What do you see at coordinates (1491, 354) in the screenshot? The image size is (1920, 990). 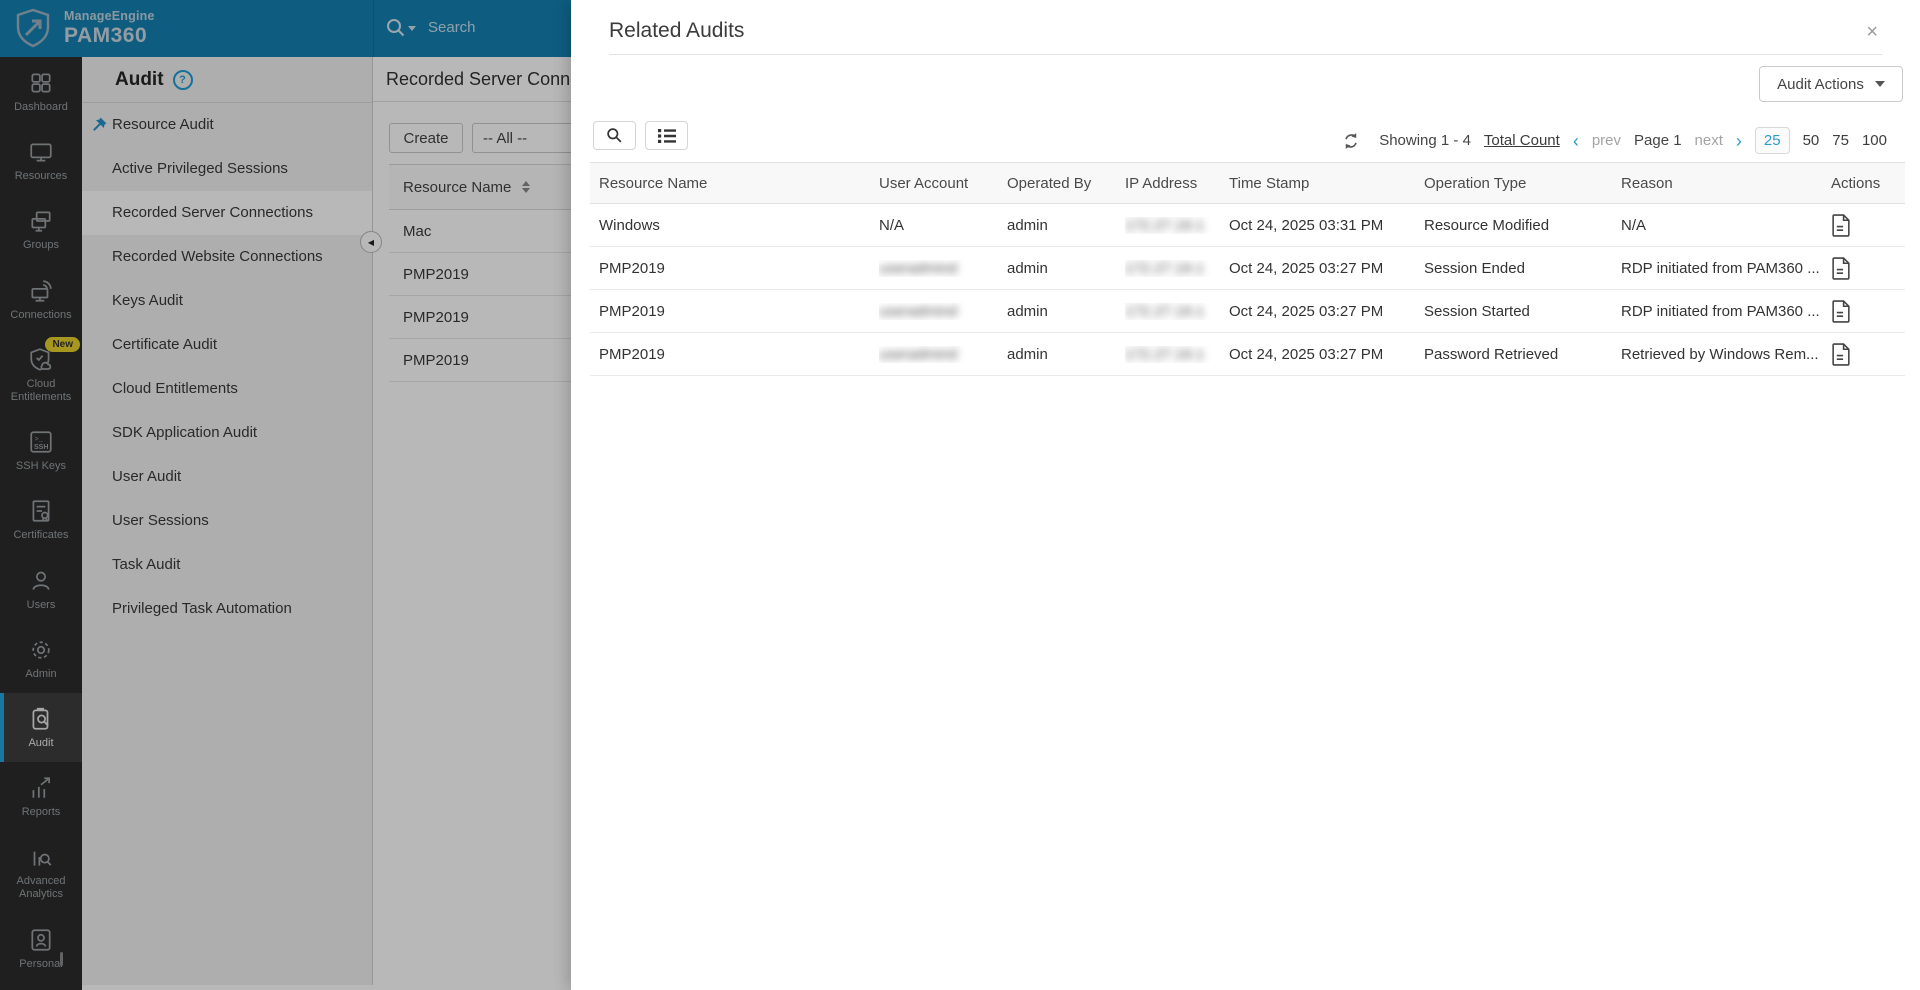 I see `operation-type-cell: Password Retrieved` at bounding box center [1491, 354].